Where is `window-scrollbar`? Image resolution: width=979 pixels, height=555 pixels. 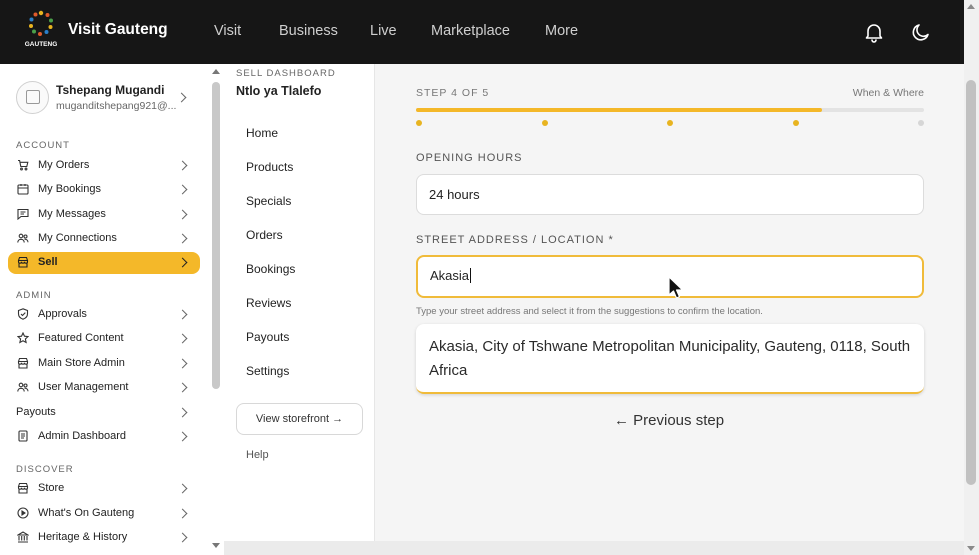 window-scrollbar is located at coordinates (971, 277).